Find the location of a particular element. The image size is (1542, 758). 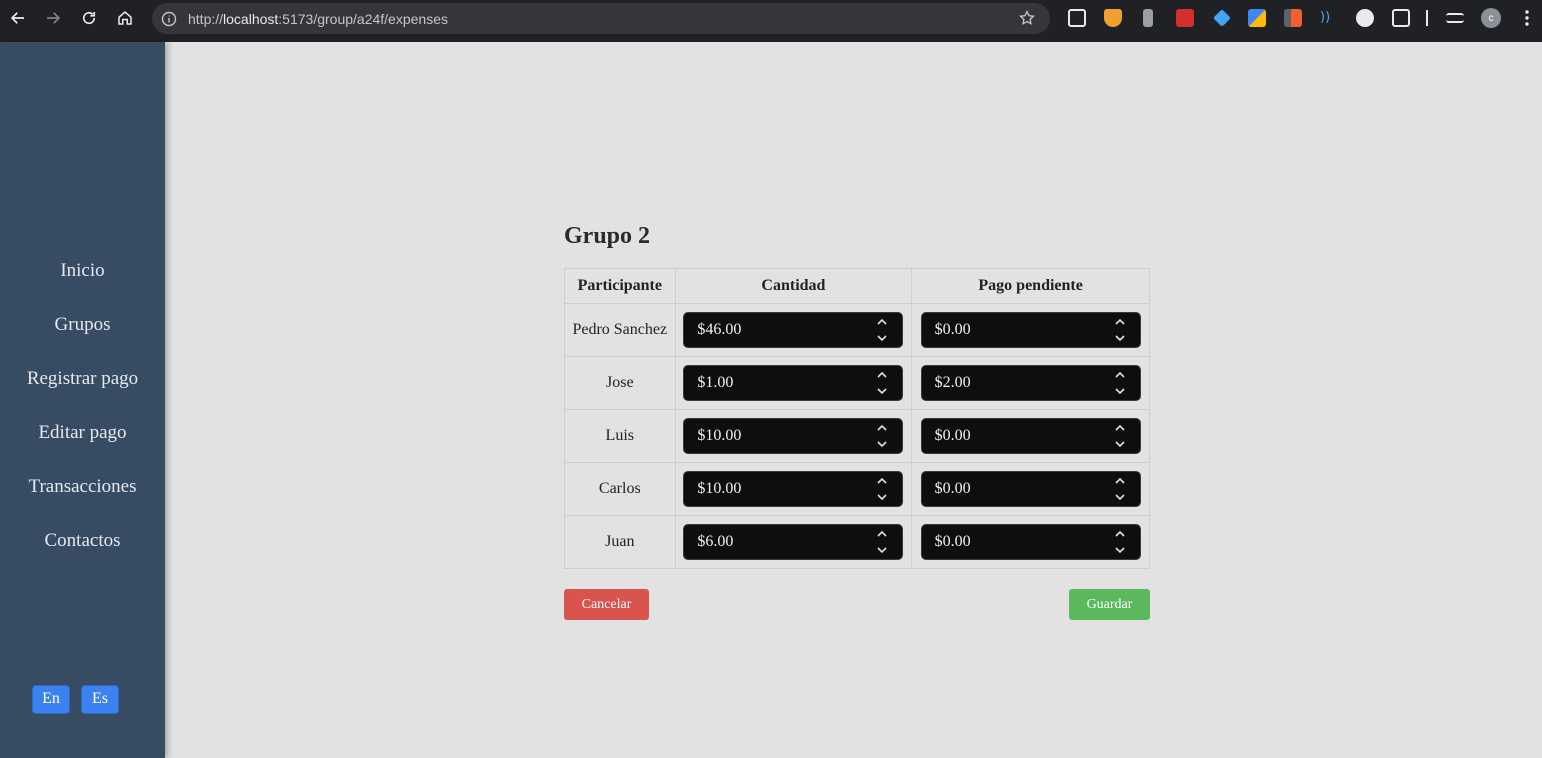

amount-cell: $1.00 is located at coordinates (793, 383).